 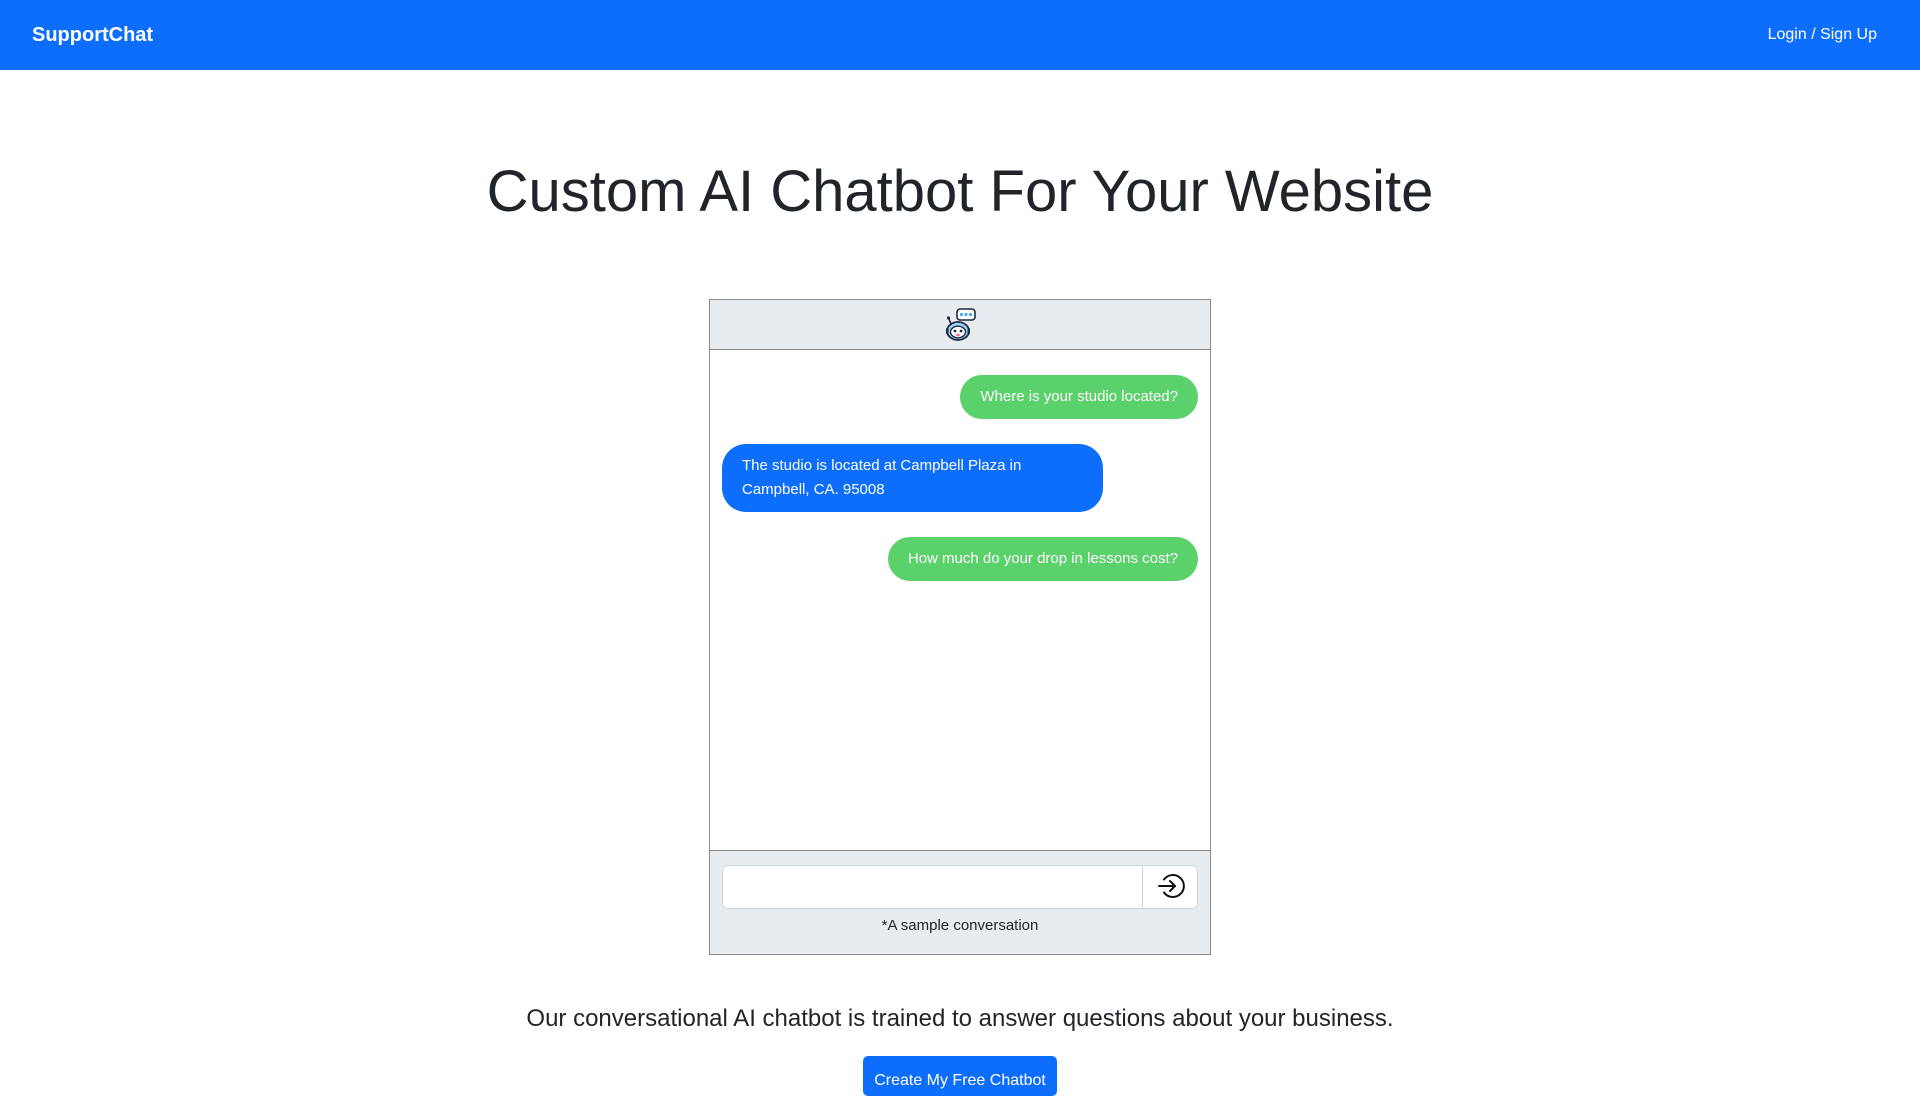 I want to click on chat-message-row: How much do your drop in lessons cost?, so click(x=960, y=559).